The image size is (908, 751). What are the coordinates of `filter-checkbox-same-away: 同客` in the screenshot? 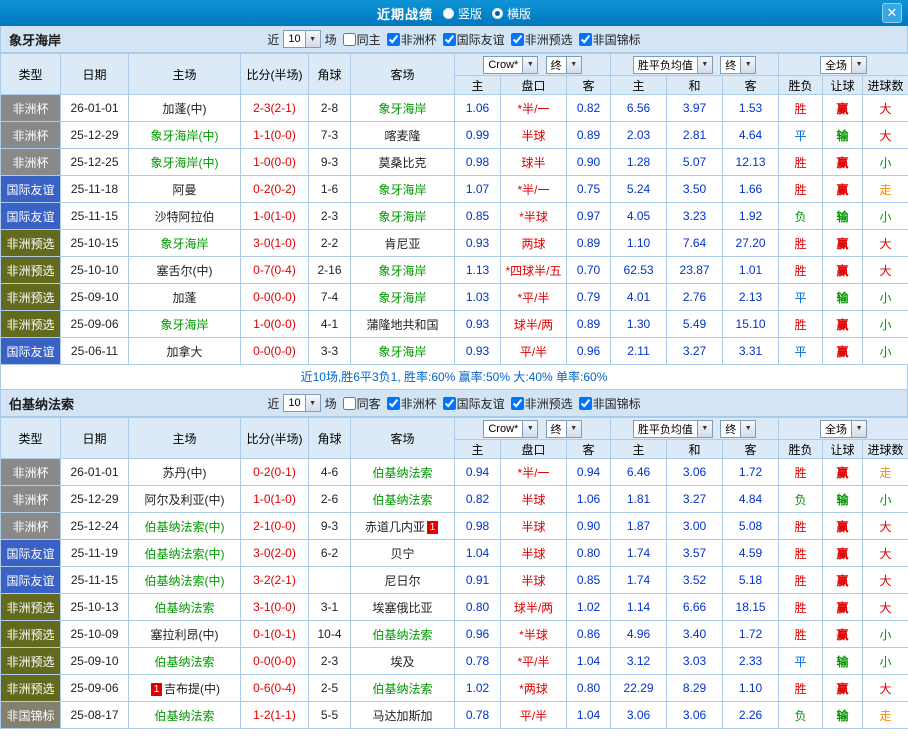 It's located at (360, 403).